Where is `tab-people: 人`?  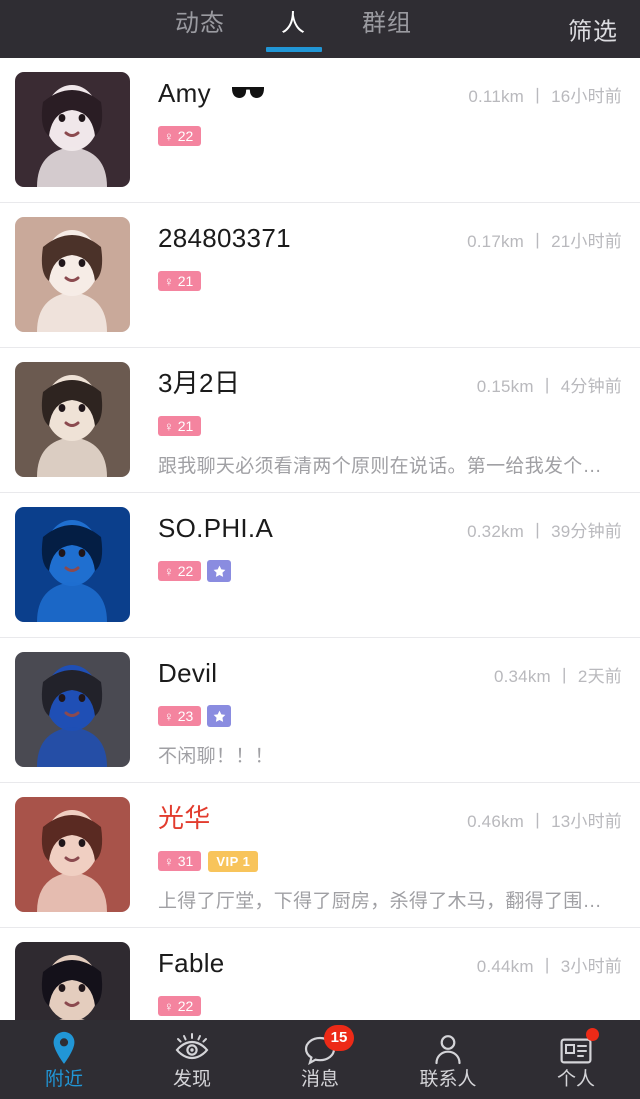 tab-people: 人 is located at coordinates (293, 31).